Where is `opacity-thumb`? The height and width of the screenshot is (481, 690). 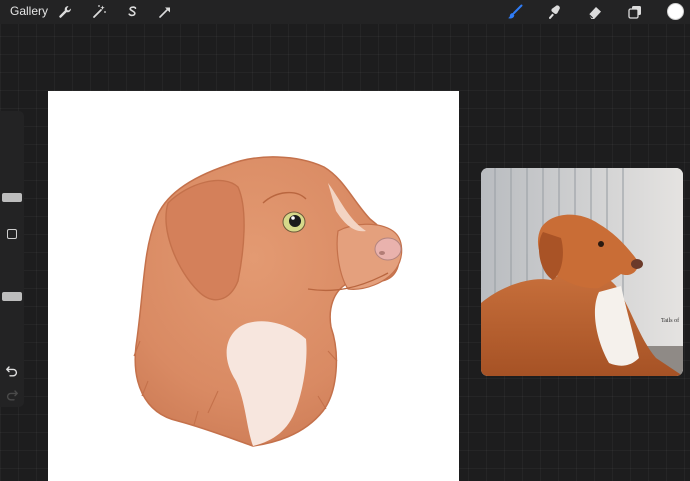 opacity-thumb is located at coordinates (12, 296).